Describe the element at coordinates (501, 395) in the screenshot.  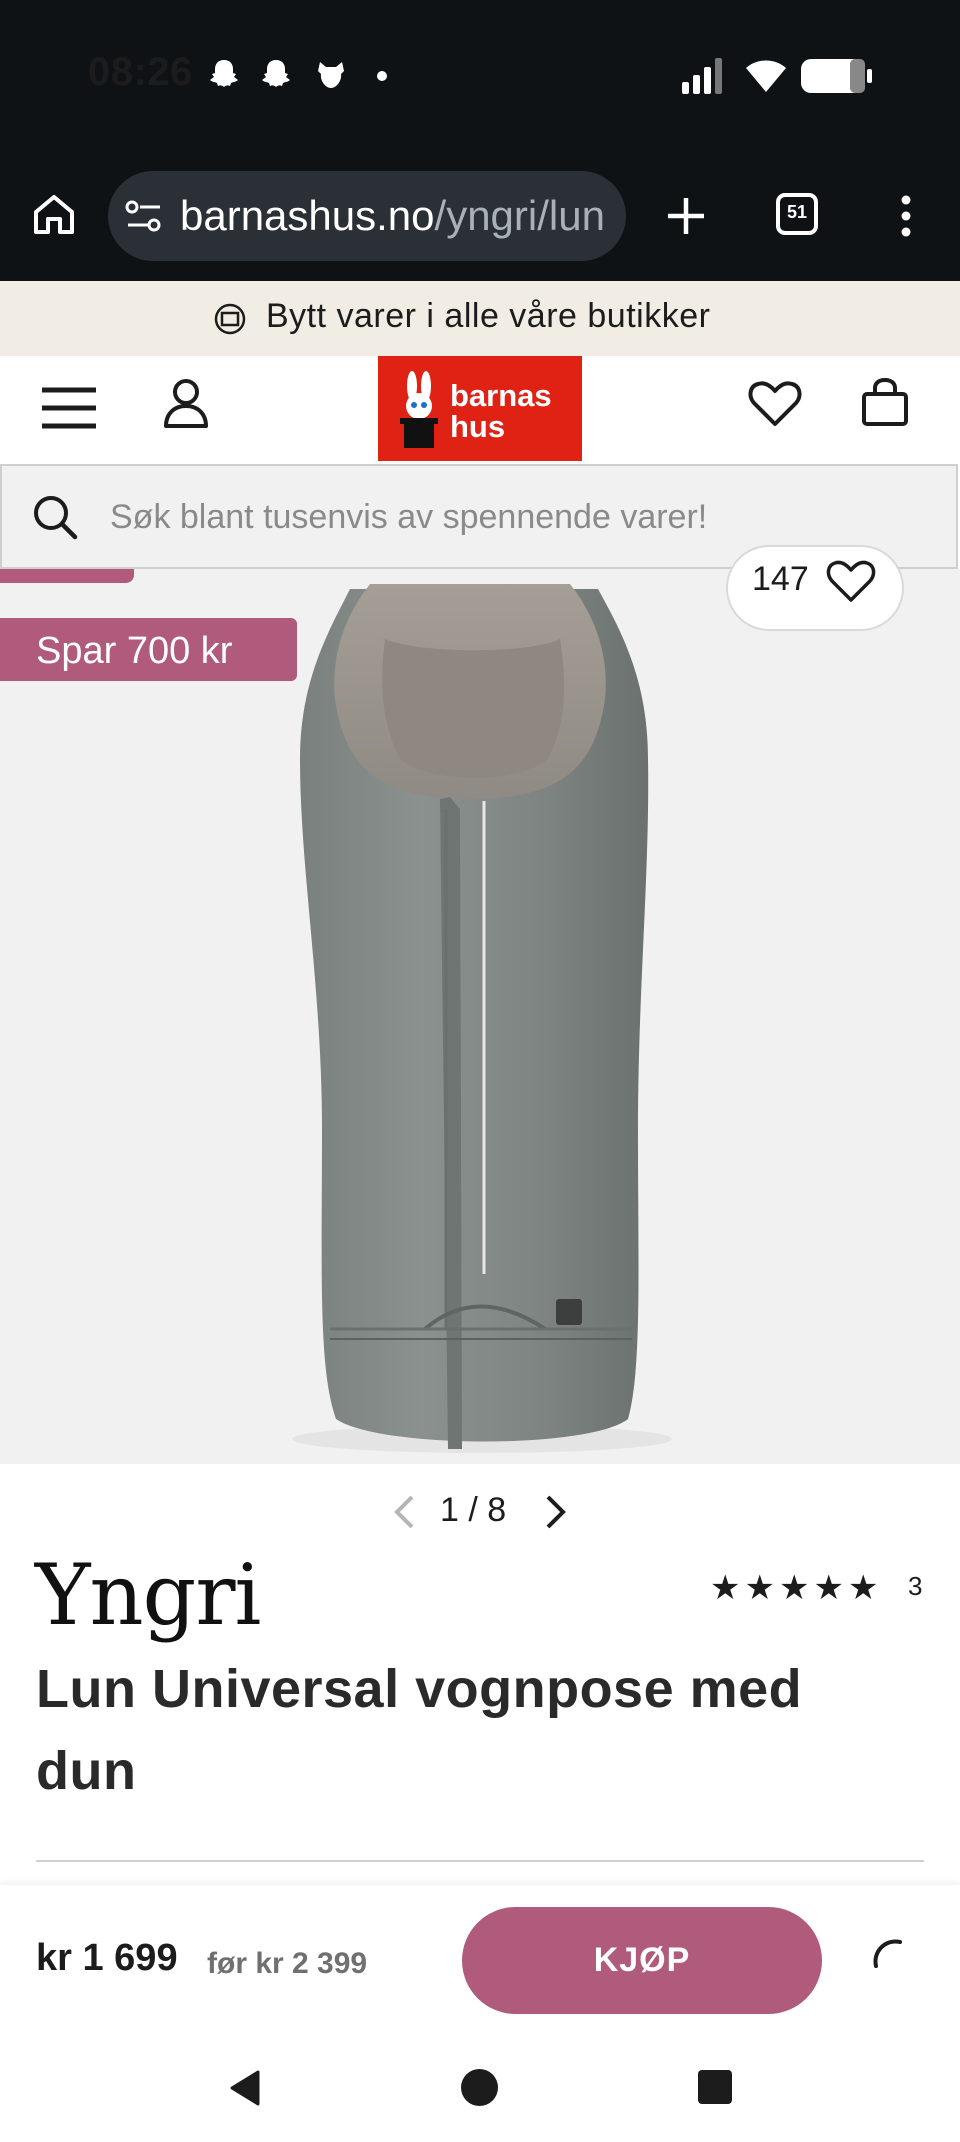
I see `logo-line-1: barnas` at that location.